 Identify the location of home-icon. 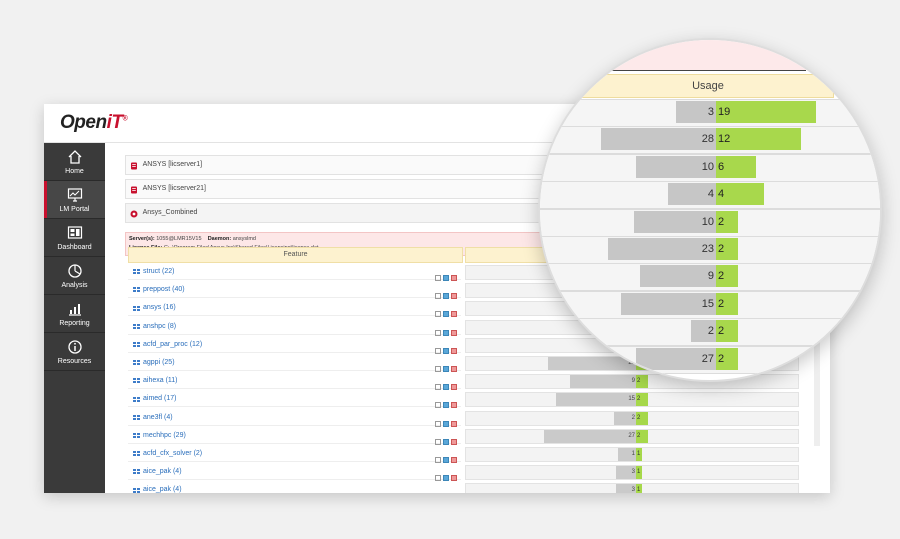
(74, 156).